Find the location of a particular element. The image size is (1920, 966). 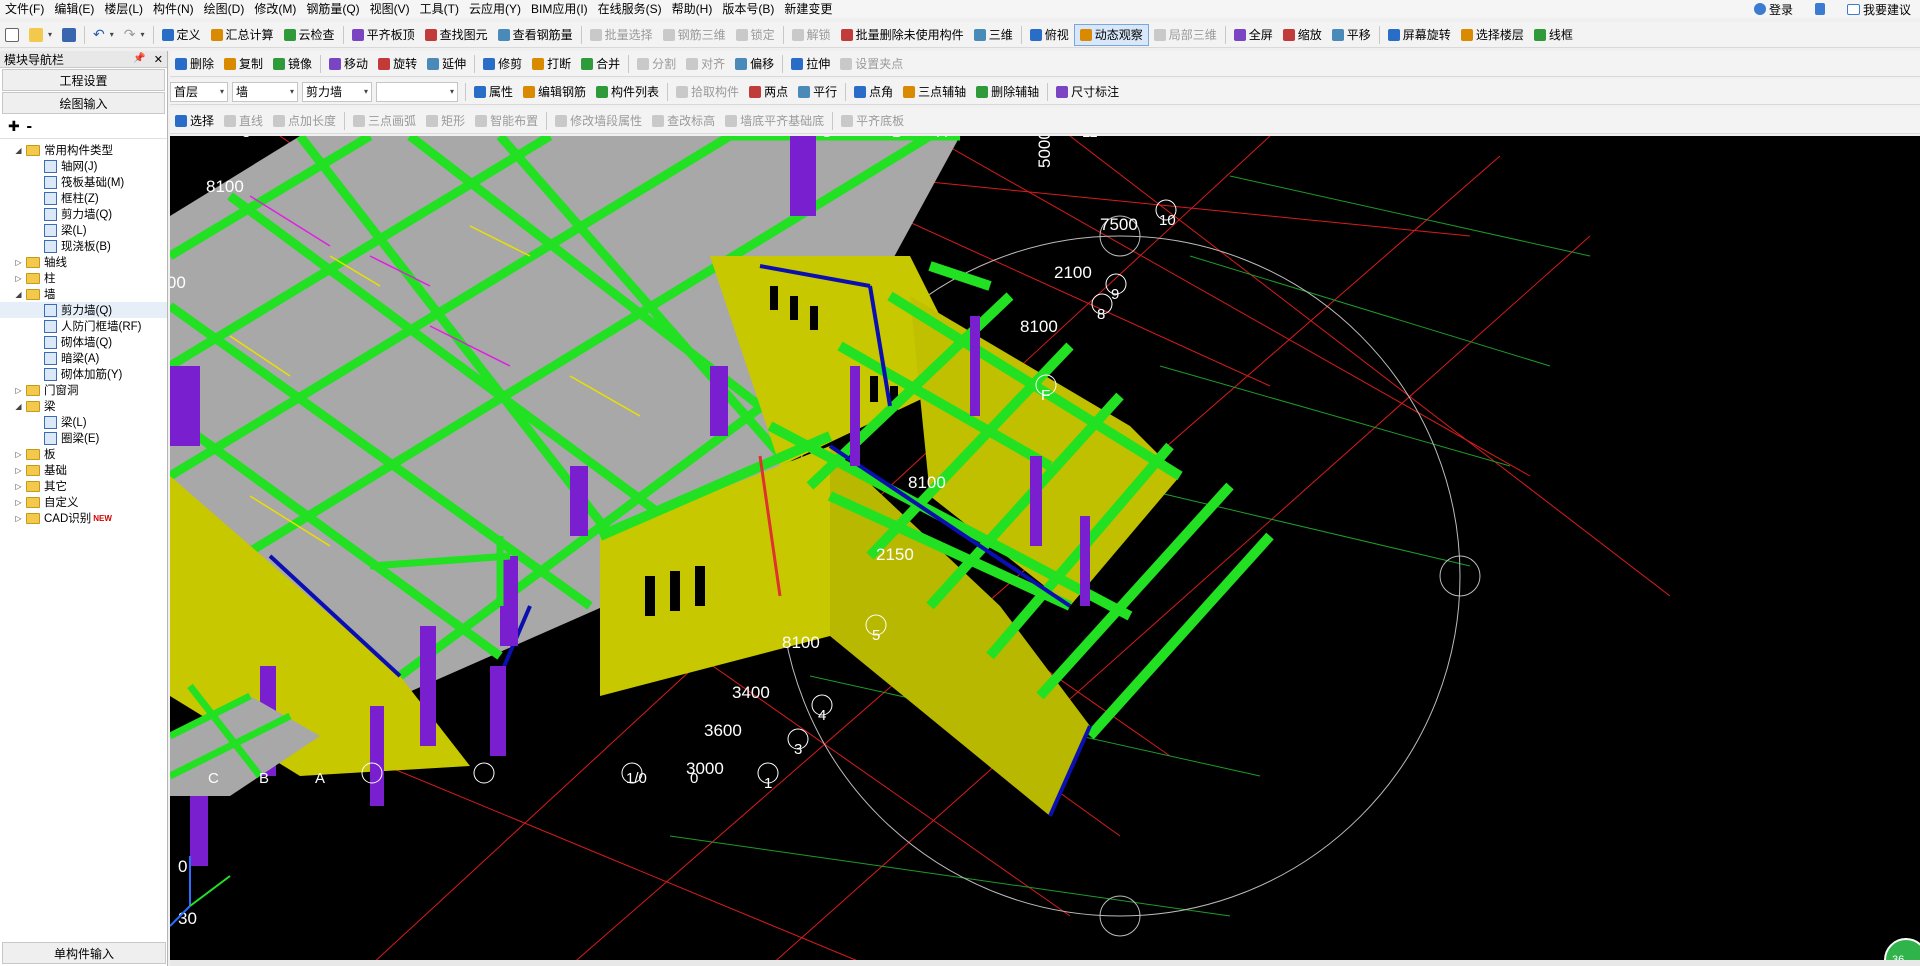

toolbar-button: 设置夹点 is located at coordinates (871, 64).